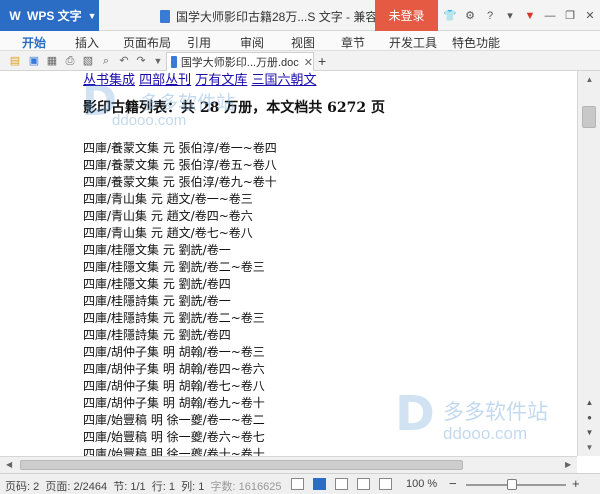  I want to click on zoom-out-icon: −, so click(453, 483).